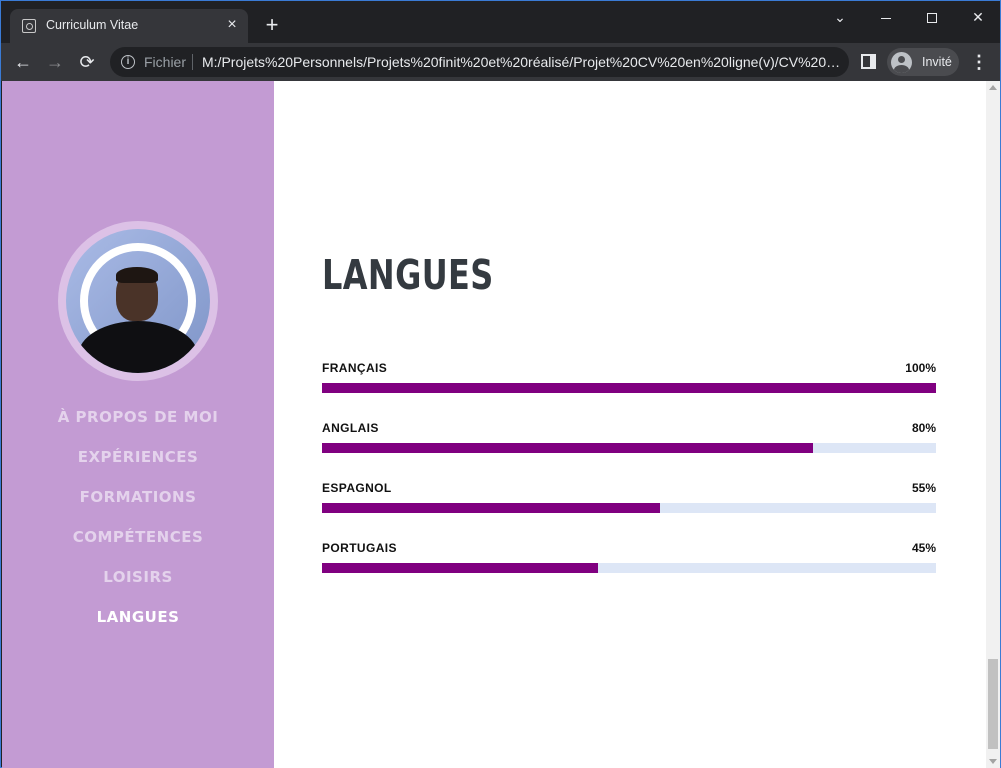 Image resolution: width=1001 pixels, height=768 pixels. What do you see at coordinates (192, 62) in the screenshot?
I see `divider` at bounding box center [192, 62].